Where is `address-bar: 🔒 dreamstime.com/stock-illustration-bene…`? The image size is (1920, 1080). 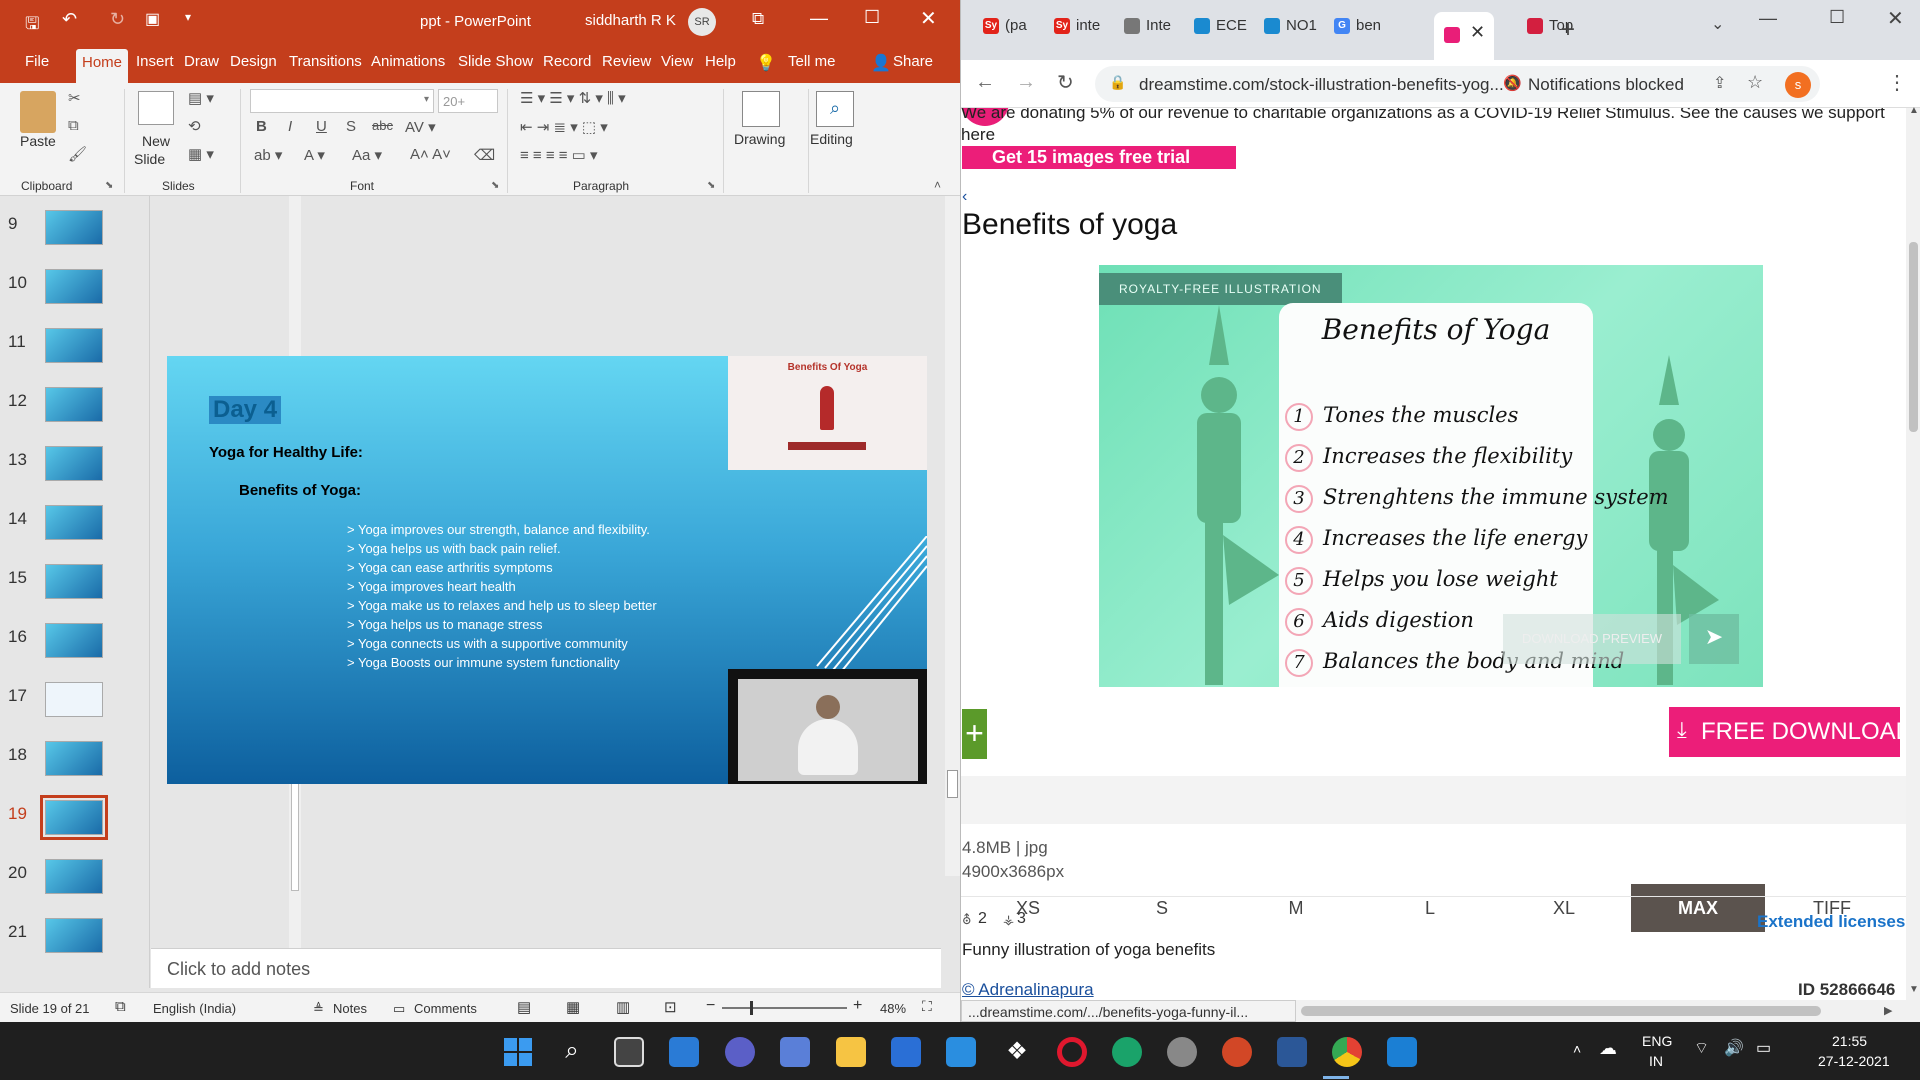
address-bar: 🔒 dreamstime.com/stock-illustration-bene… is located at coordinates (1457, 84).